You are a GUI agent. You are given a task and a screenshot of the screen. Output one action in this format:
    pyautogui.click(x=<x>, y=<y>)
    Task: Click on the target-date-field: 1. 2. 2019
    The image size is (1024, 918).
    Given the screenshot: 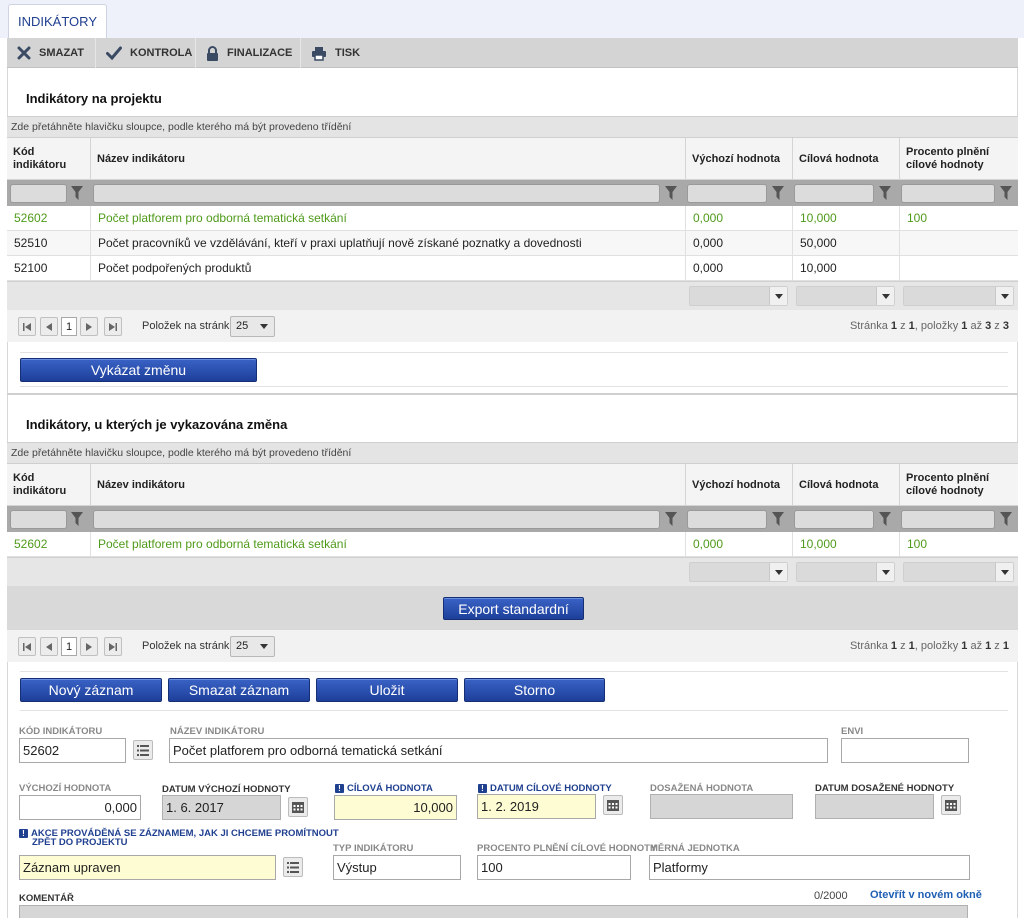 What is the action you would take?
    pyautogui.click(x=536, y=806)
    